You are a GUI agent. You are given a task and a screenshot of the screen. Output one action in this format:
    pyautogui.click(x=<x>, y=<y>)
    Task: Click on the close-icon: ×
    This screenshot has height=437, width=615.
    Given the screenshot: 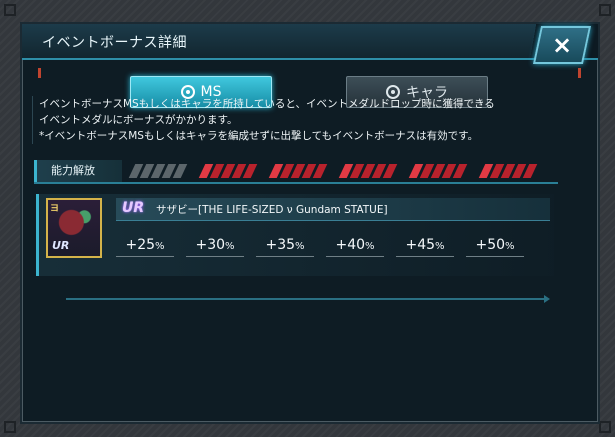 What is the action you would take?
    pyautogui.click(x=562, y=45)
    